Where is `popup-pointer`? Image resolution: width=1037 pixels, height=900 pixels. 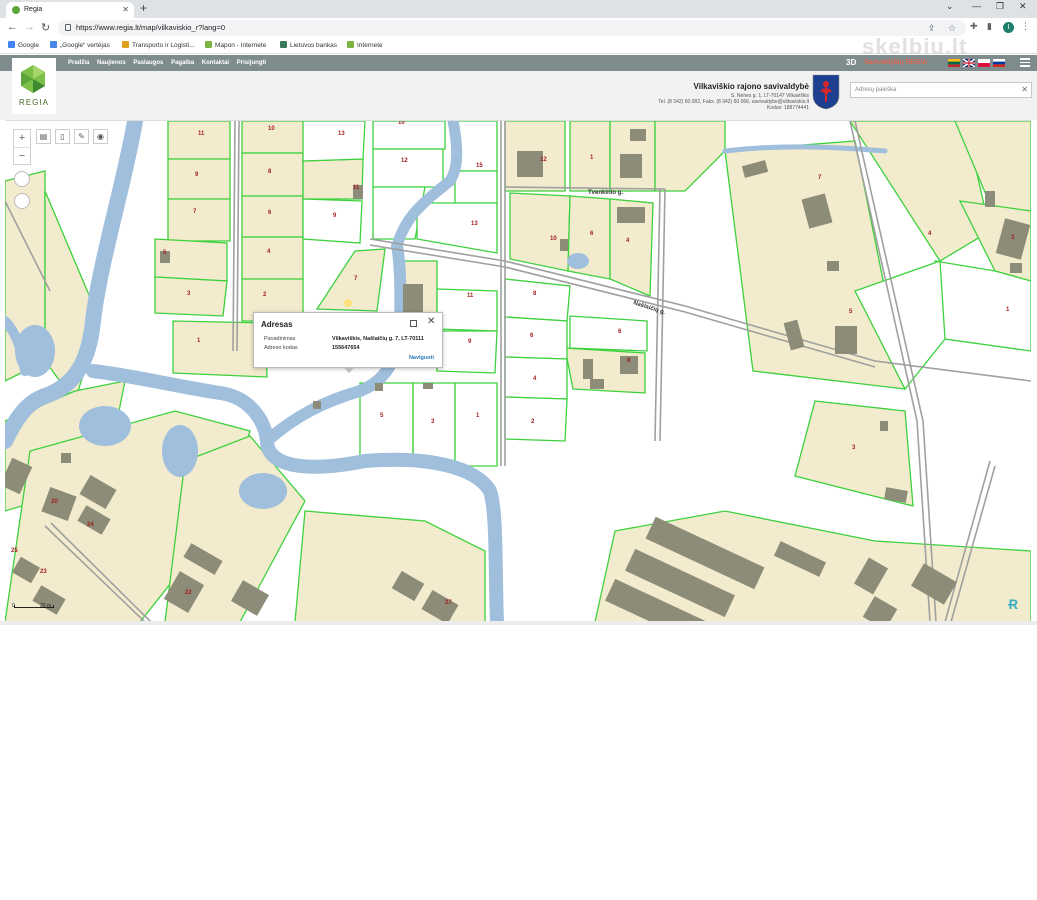 popup-pointer is located at coordinates (349, 370).